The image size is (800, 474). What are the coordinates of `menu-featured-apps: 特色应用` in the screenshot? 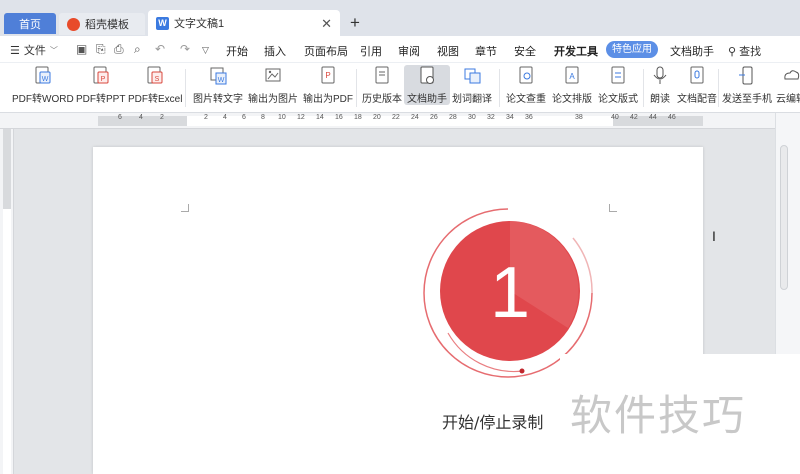 It's located at (632, 49).